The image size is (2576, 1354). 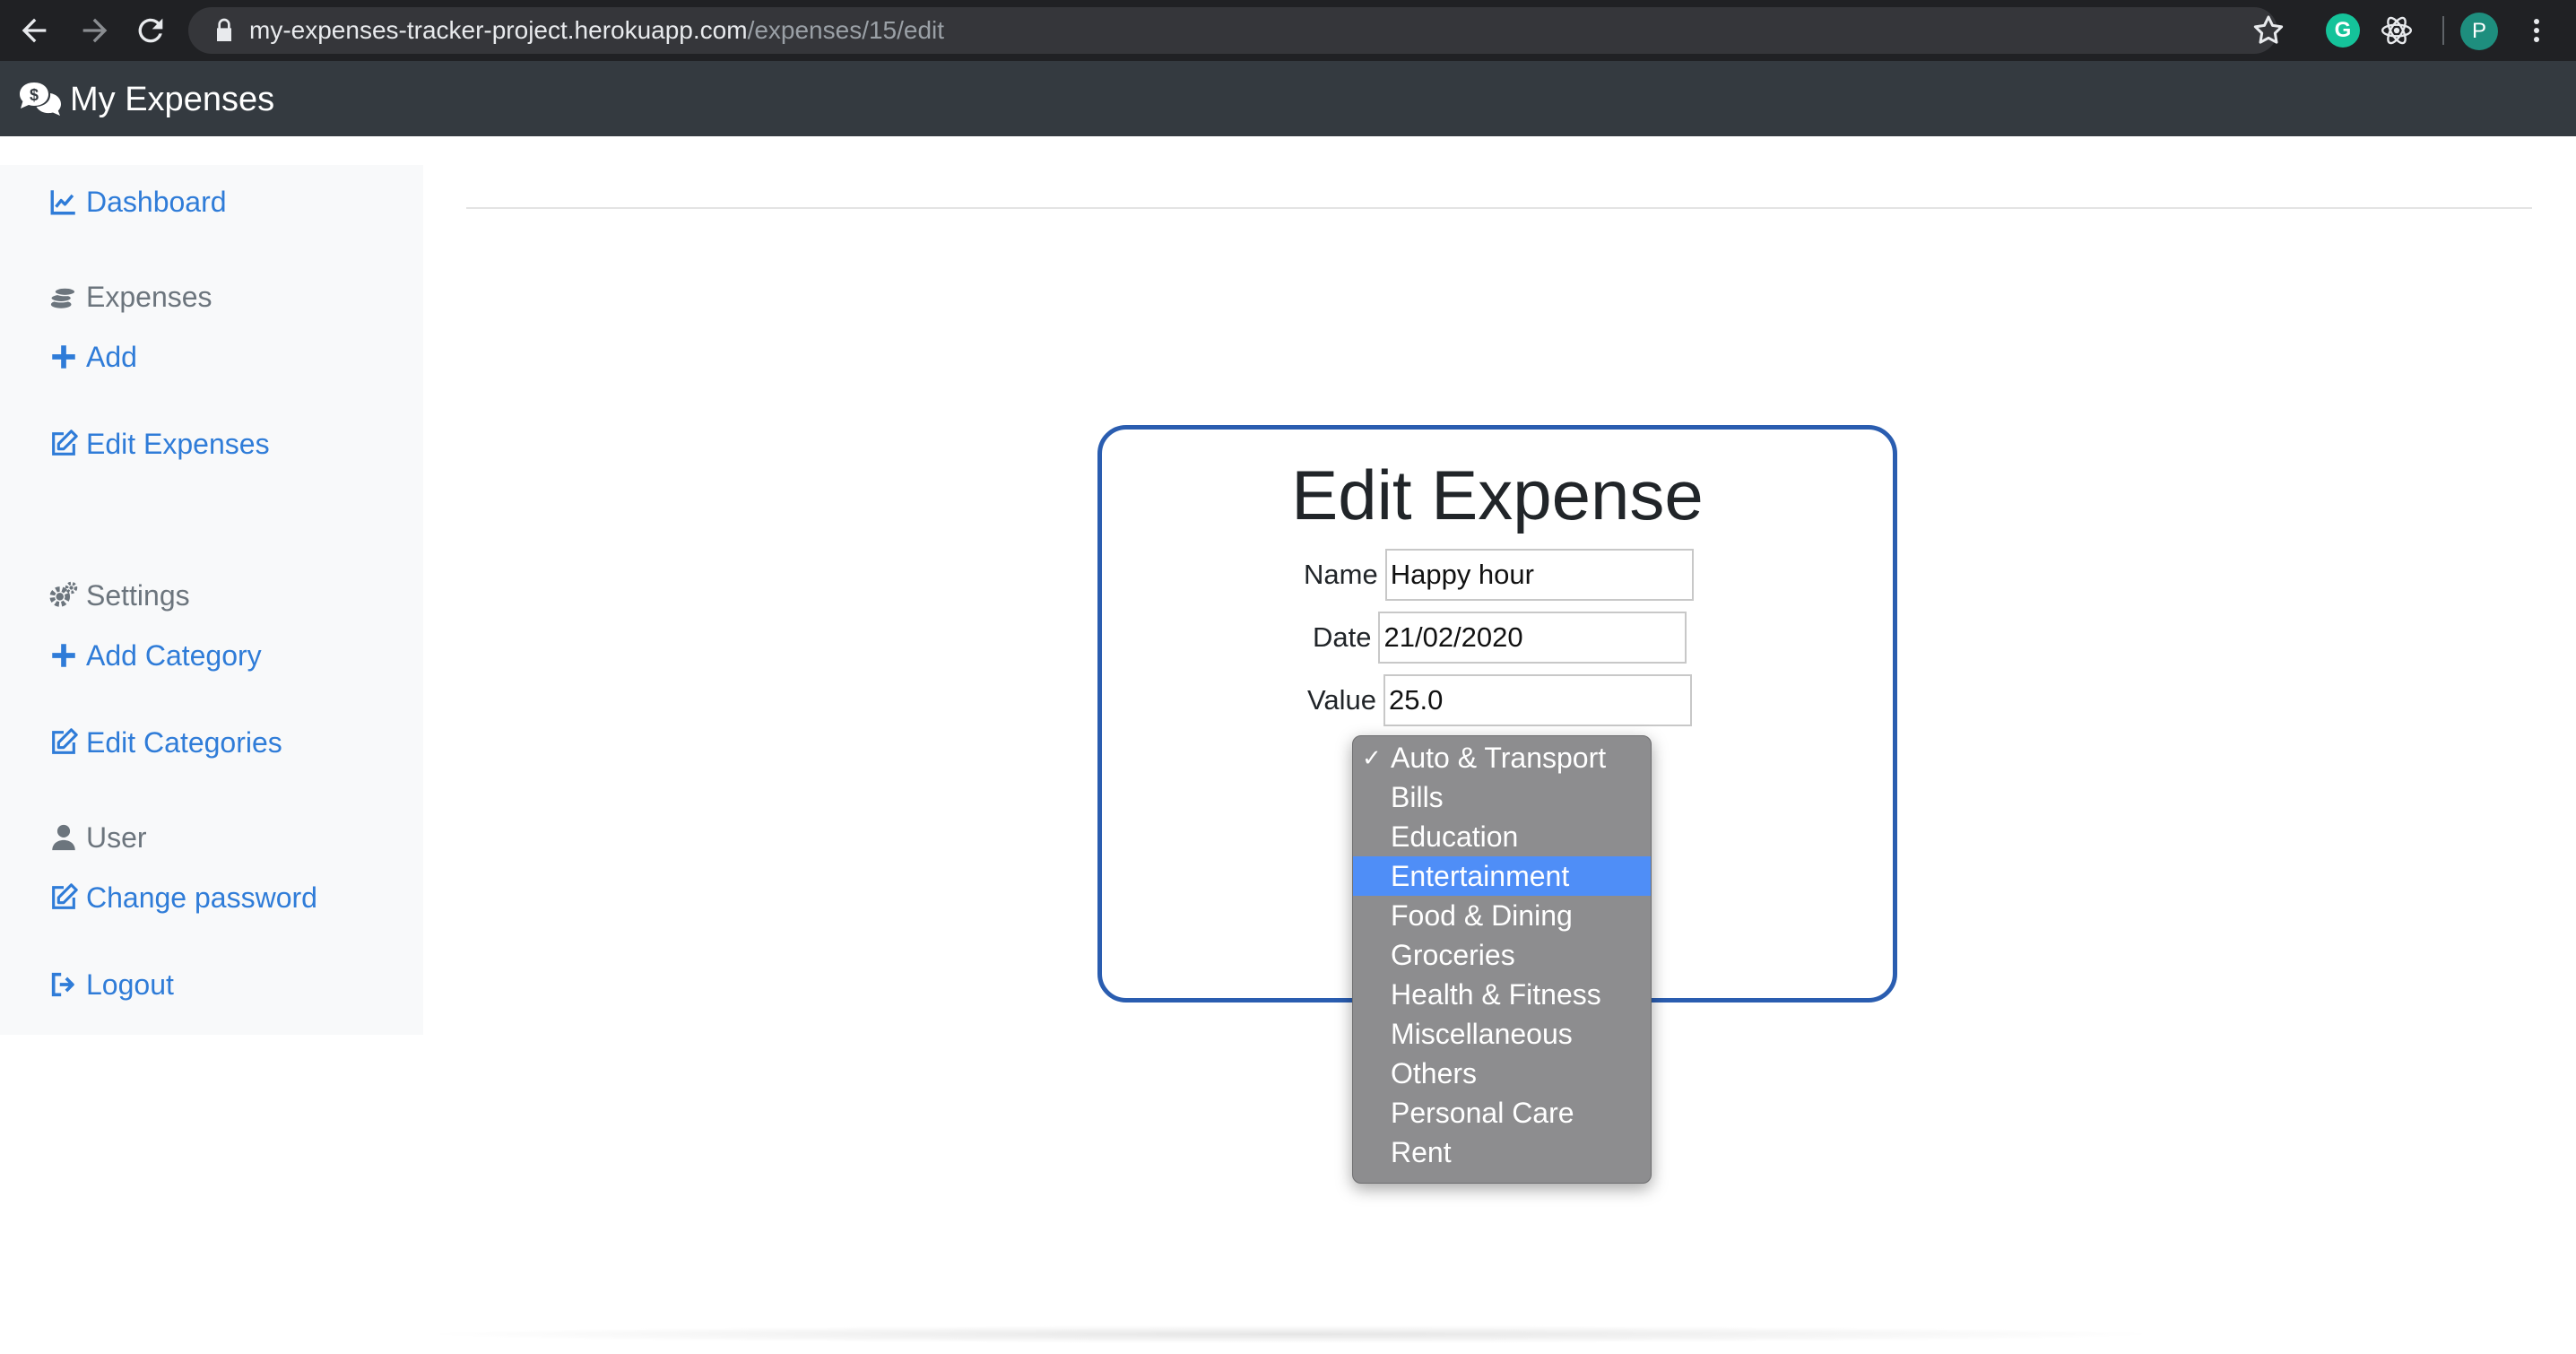 I want to click on check-icon: ✓, so click(x=1372, y=758).